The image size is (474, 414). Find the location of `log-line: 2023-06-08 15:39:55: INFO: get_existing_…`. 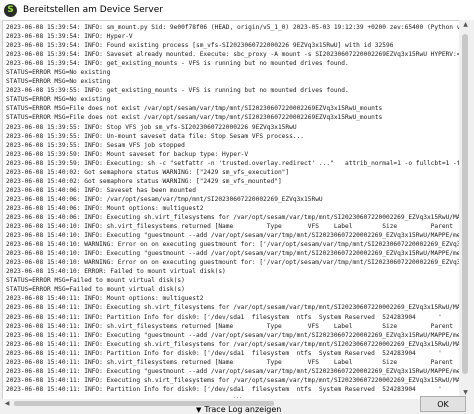

log-line: 2023-06-08 15:39:55: INFO: get_existing_… is located at coordinates (177, 91).